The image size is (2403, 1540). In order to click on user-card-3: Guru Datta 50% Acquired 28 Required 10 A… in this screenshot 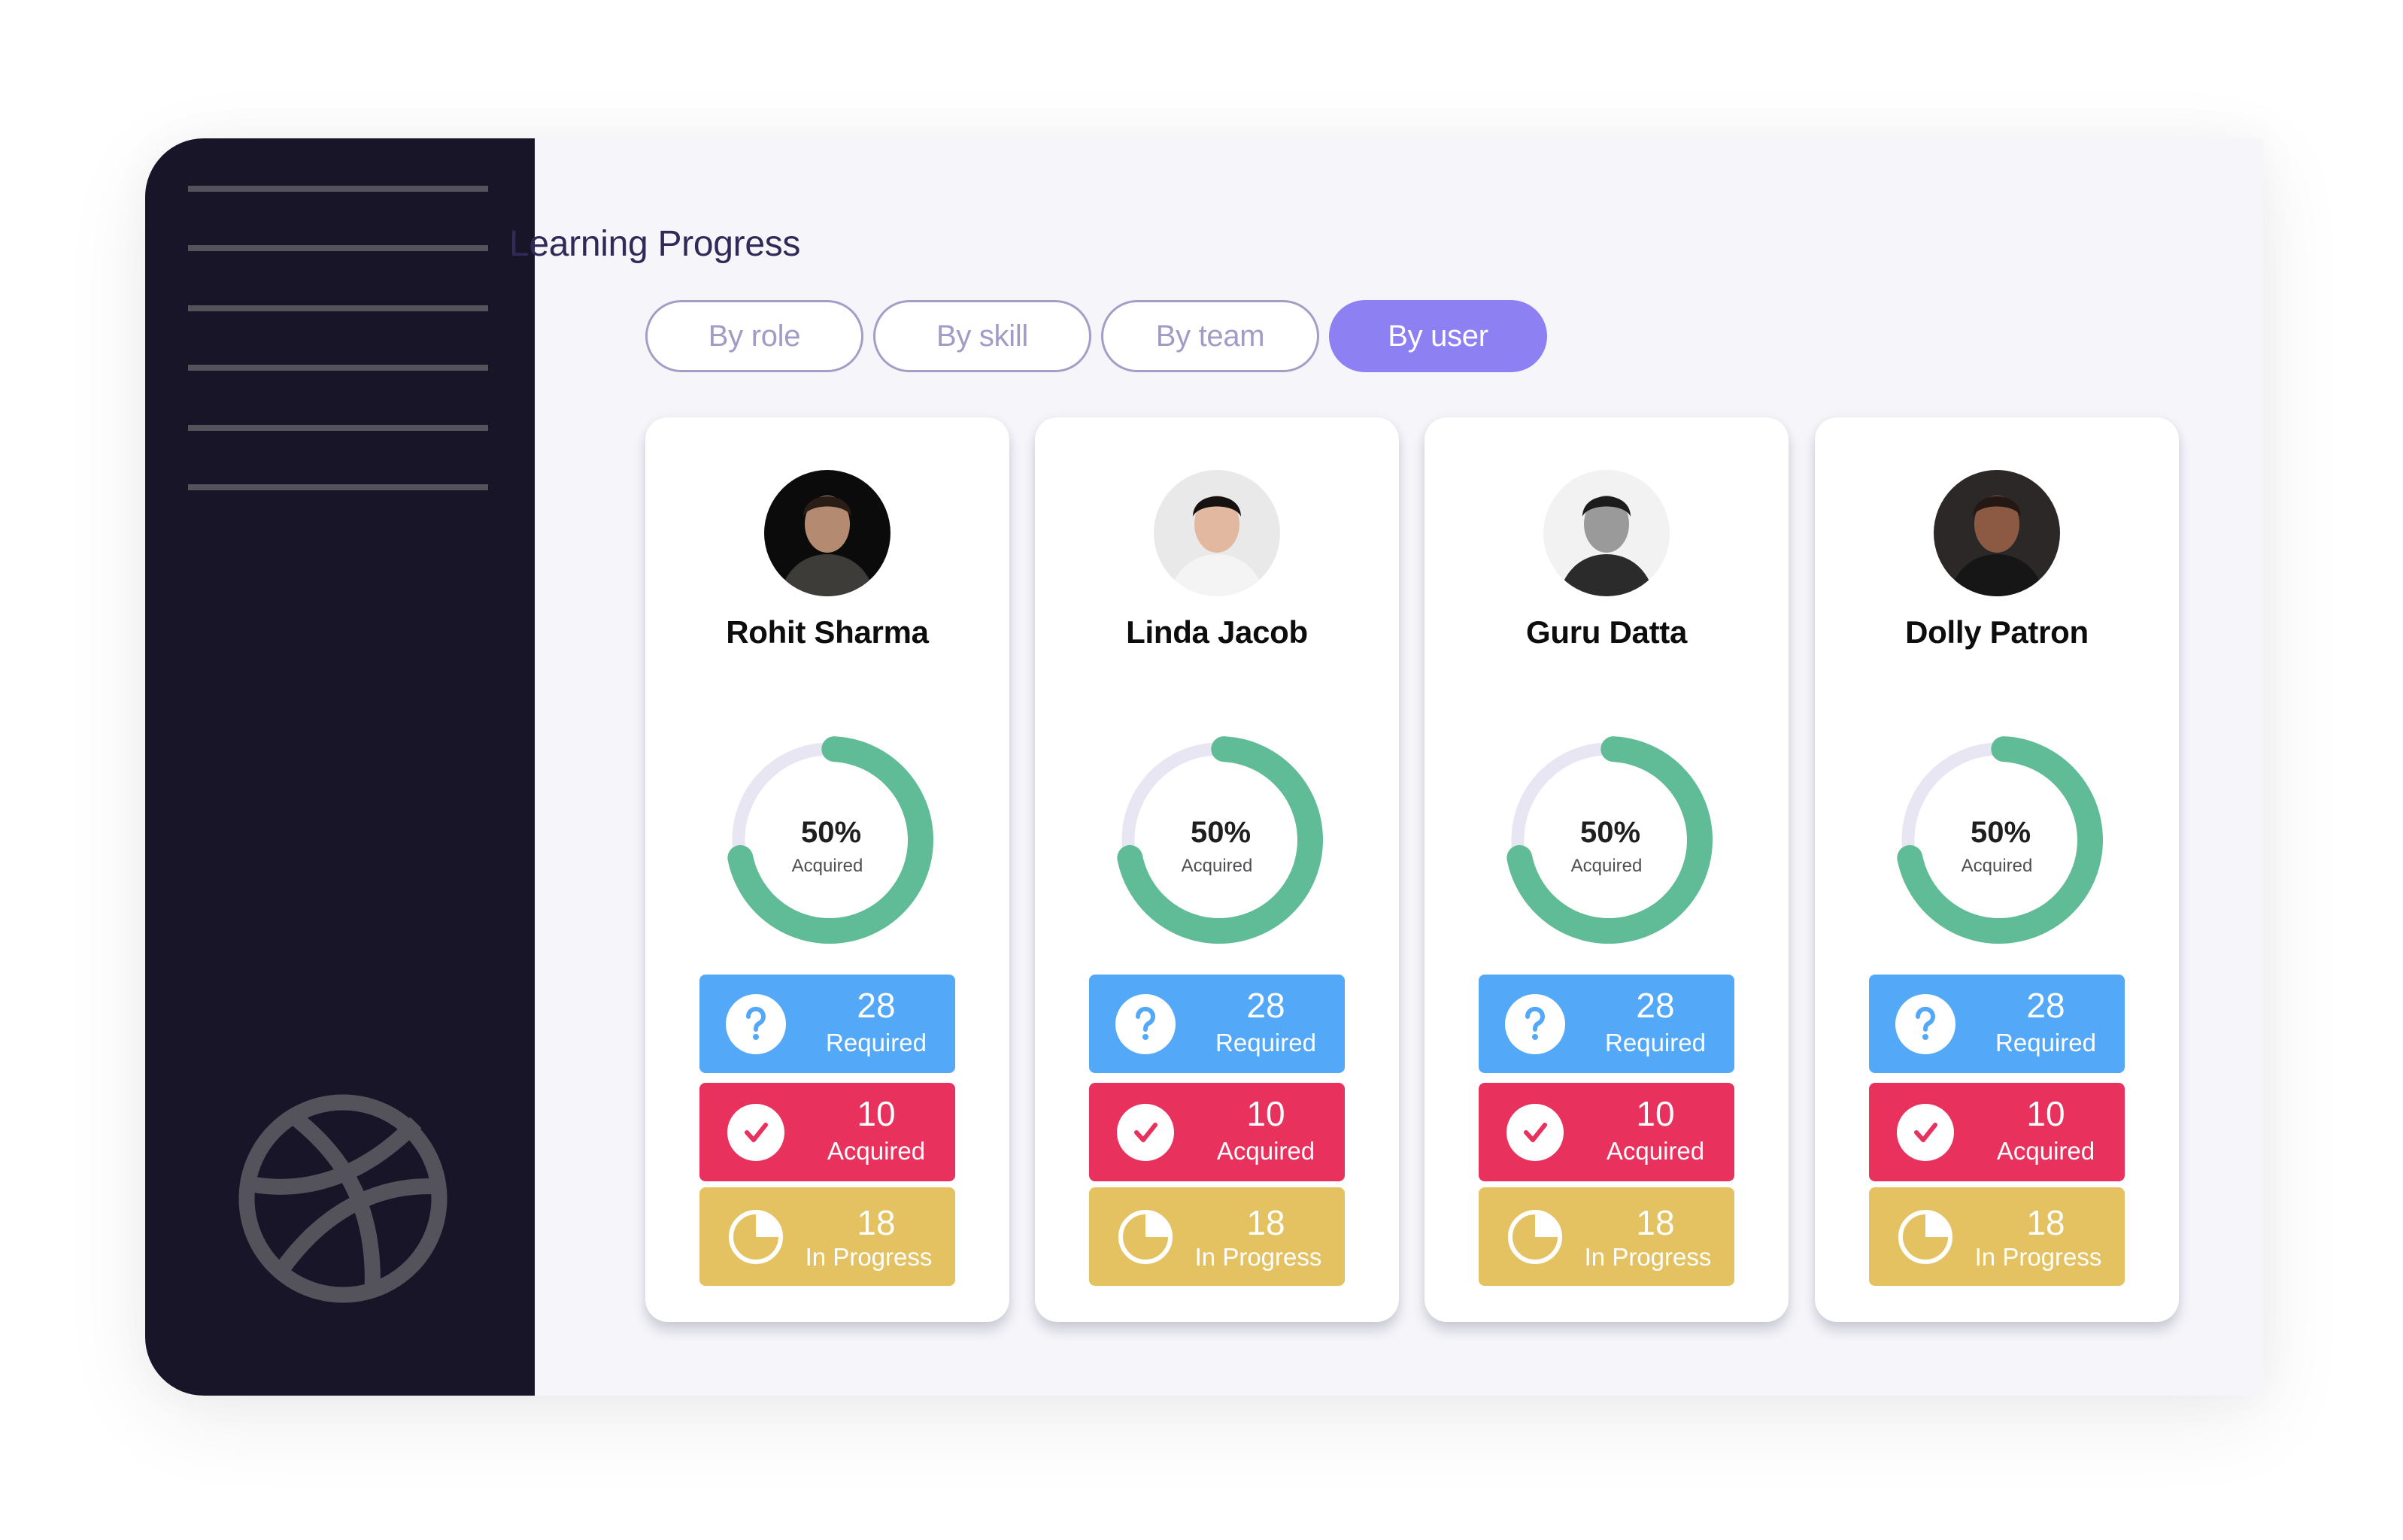, I will do `click(1607, 869)`.